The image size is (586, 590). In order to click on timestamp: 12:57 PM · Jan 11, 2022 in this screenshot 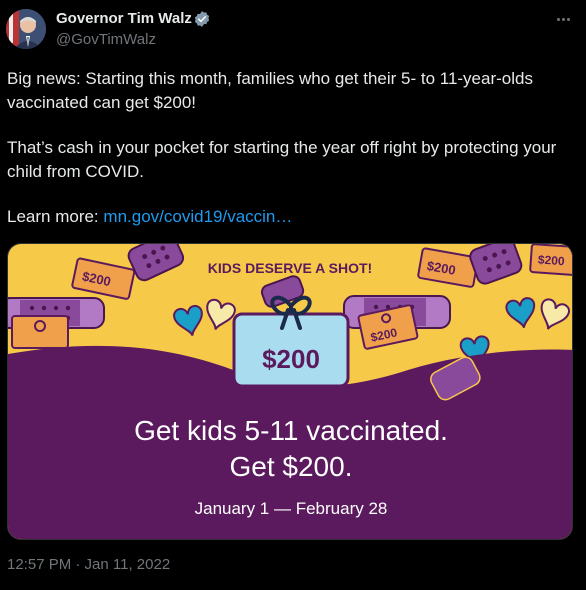, I will do `click(88, 564)`.